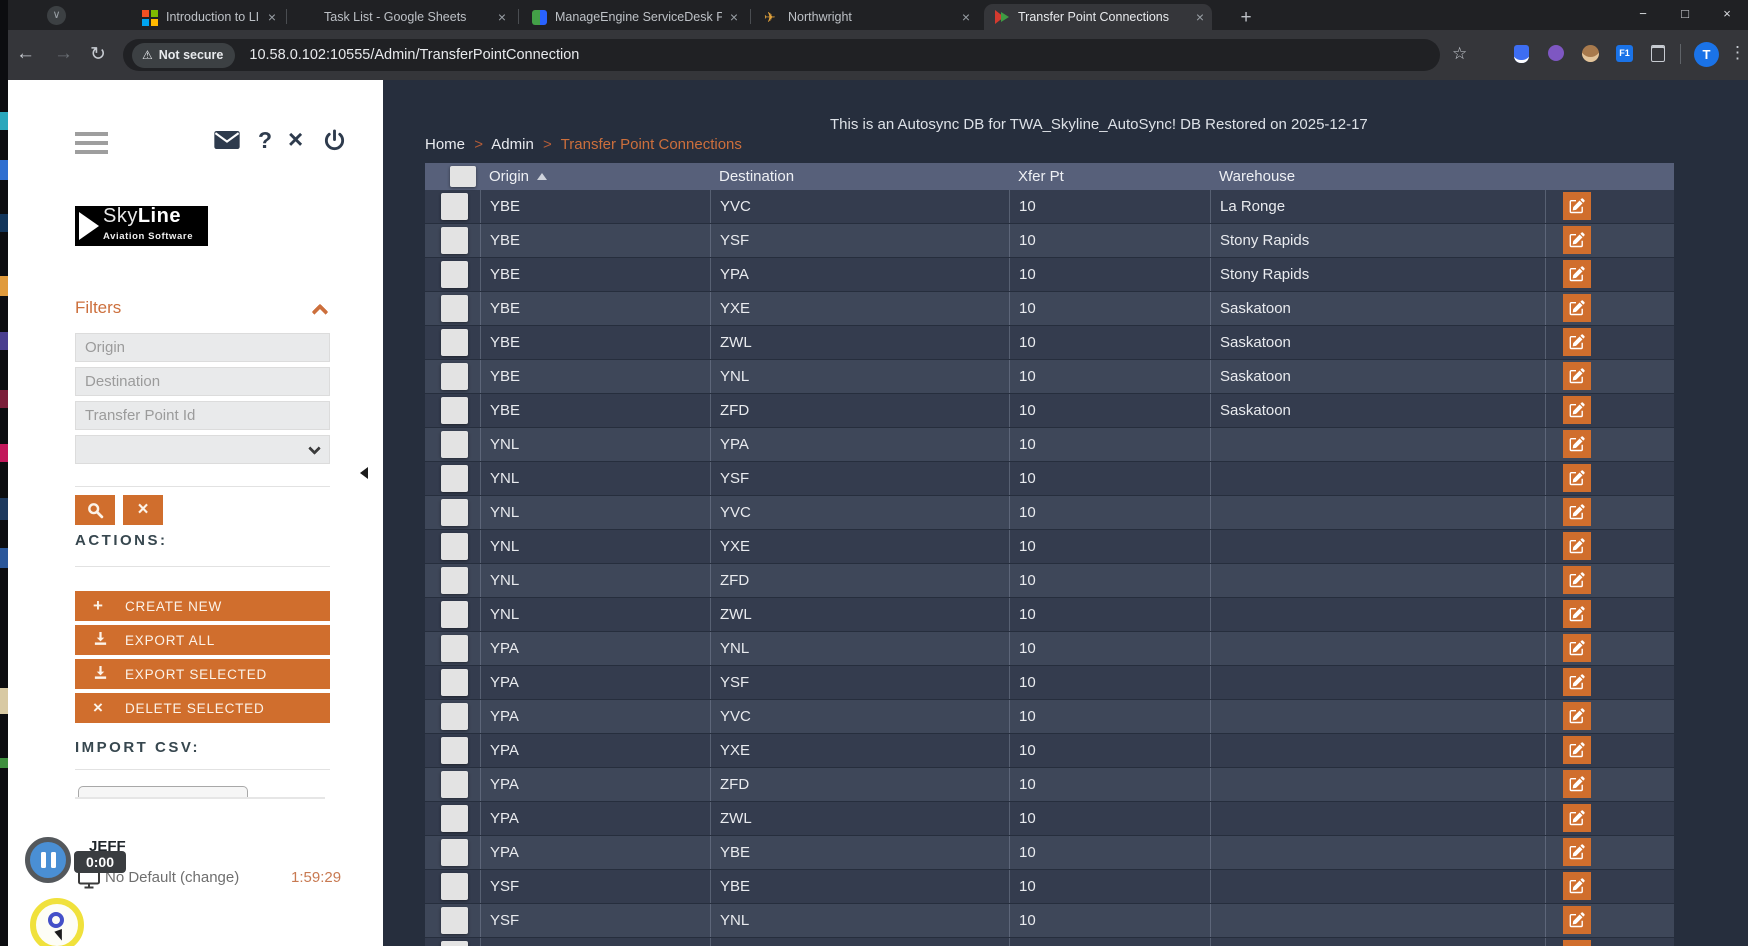 This screenshot has width=1748, height=946. What do you see at coordinates (95, 510) in the screenshot?
I see `search-button` at bounding box center [95, 510].